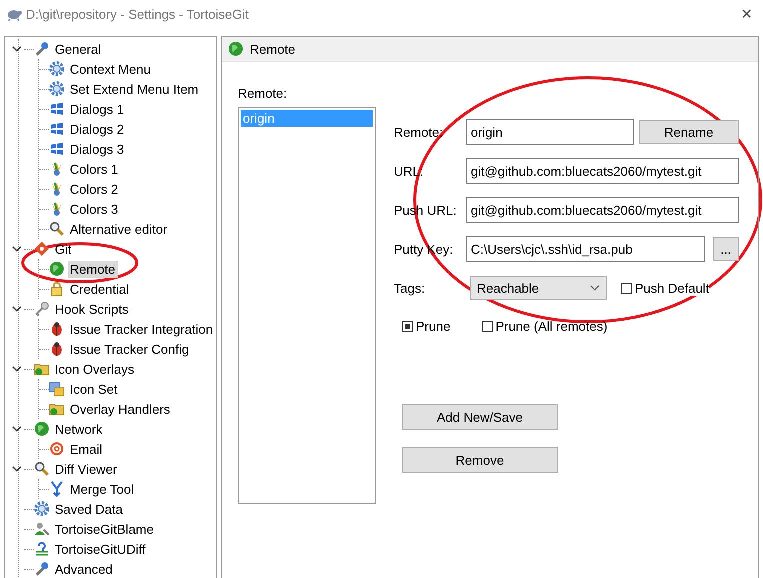 This screenshot has height=578, width=763. Describe the element at coordinates (552, 326) in the screenshot. I see `checkbox-label: Prune (All remotes)` at that location.